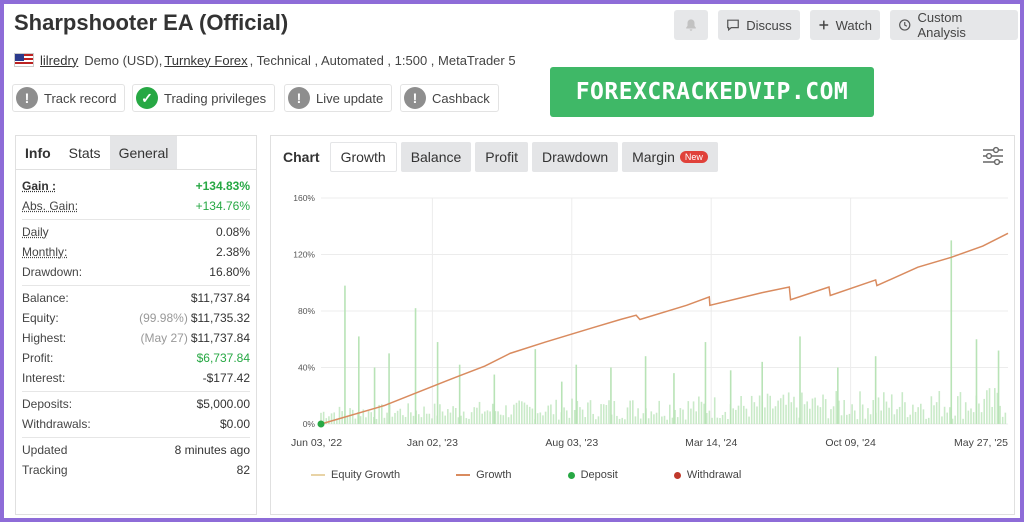 The height and width of the screenshot is (522, 1024). Describe the element at coordinates (993, 156) in the screenshot. I see `settings-sliders-icon` at that location.